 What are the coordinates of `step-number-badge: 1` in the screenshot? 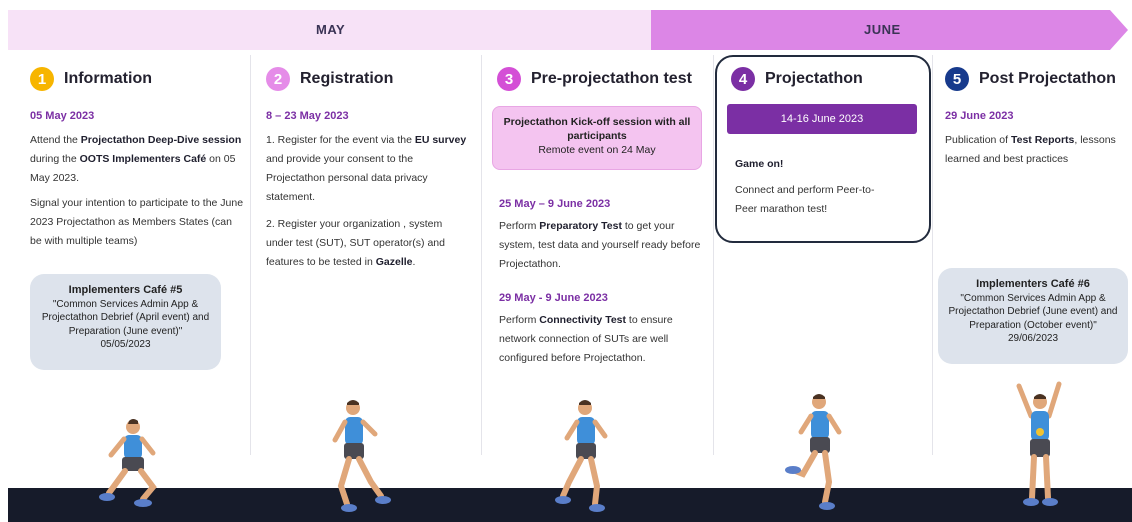 It's located at (42, 79).